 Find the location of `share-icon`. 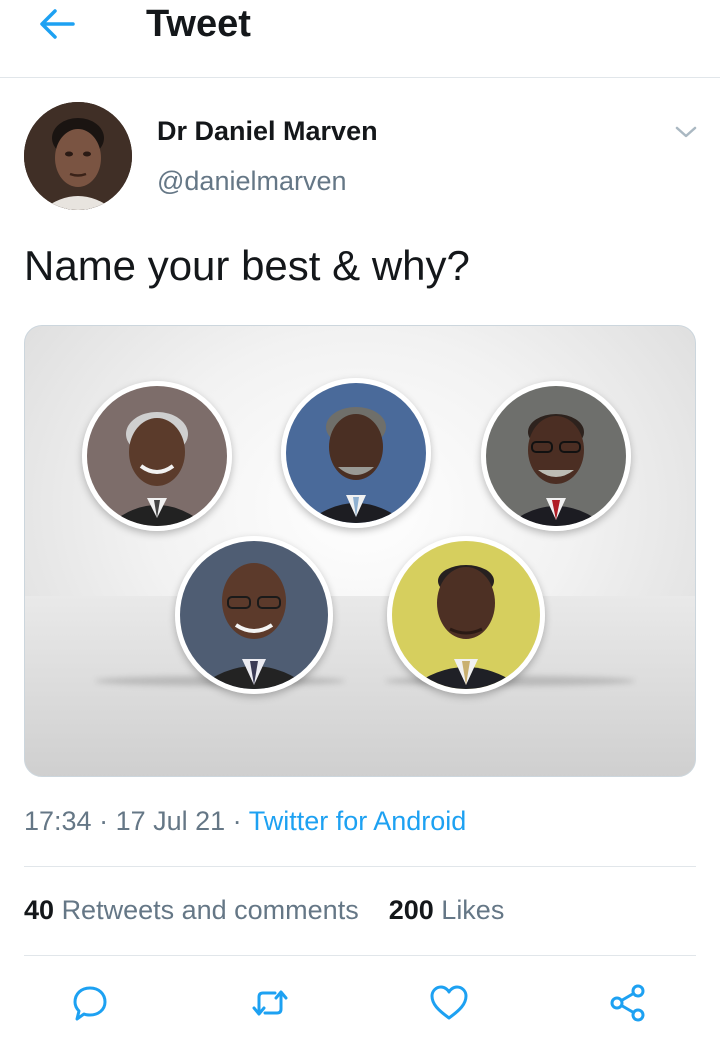

share-icon is located at coordinates (627, 1003).